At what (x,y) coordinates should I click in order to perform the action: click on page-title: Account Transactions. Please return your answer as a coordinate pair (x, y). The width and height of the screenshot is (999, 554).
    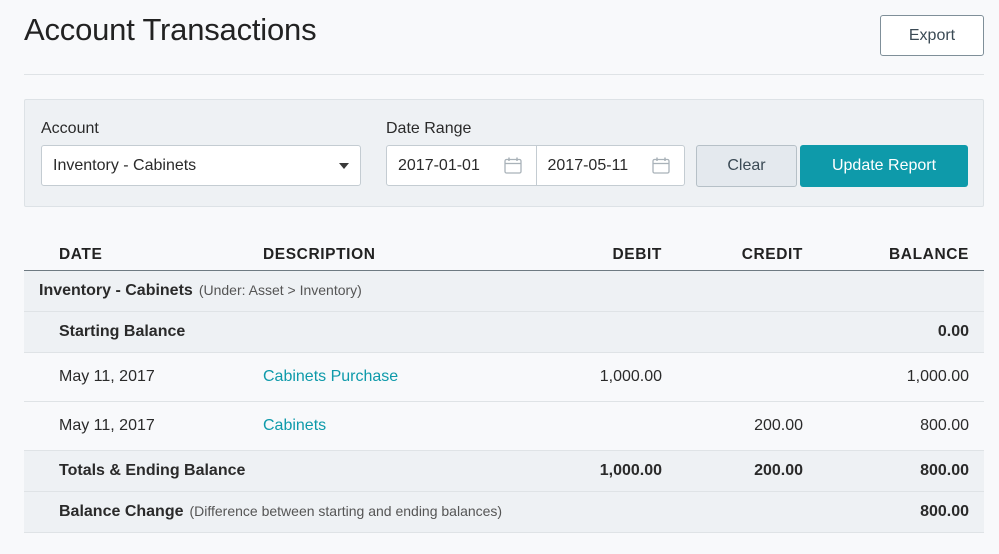
    Looking at the image, I should click on (170, 29).